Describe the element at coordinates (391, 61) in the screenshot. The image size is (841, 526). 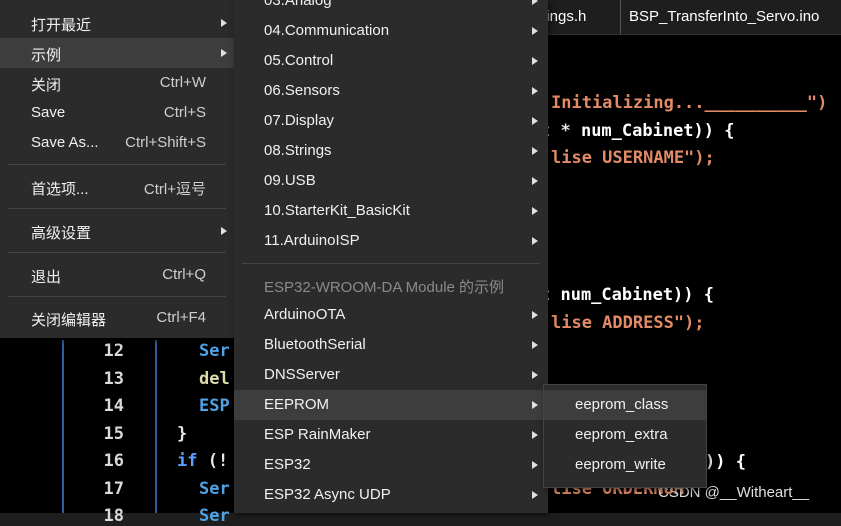
I see `menu-item-control: 05.Control` at that location.